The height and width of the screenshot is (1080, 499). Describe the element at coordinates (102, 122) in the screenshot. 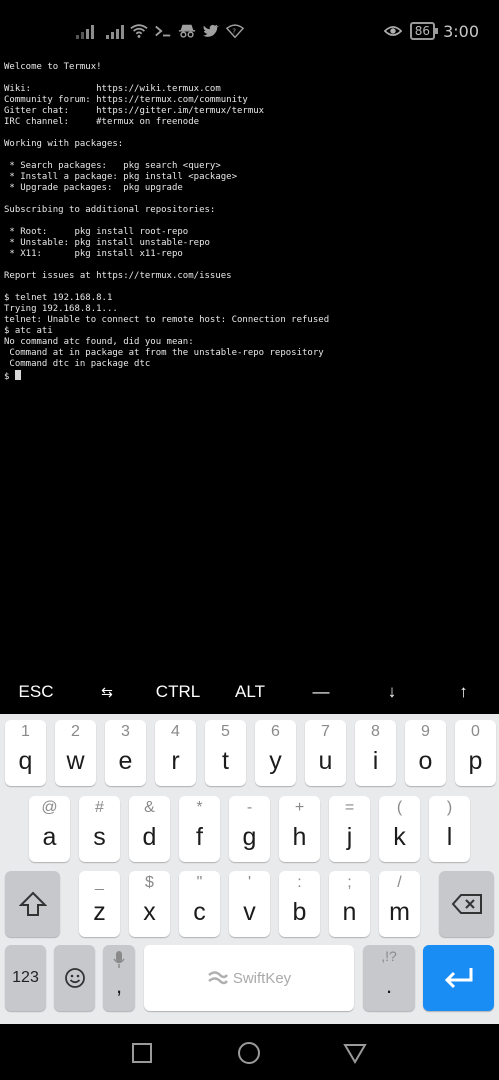

I see `terminal-line: IRC channel: #termux on freenode` at that location.